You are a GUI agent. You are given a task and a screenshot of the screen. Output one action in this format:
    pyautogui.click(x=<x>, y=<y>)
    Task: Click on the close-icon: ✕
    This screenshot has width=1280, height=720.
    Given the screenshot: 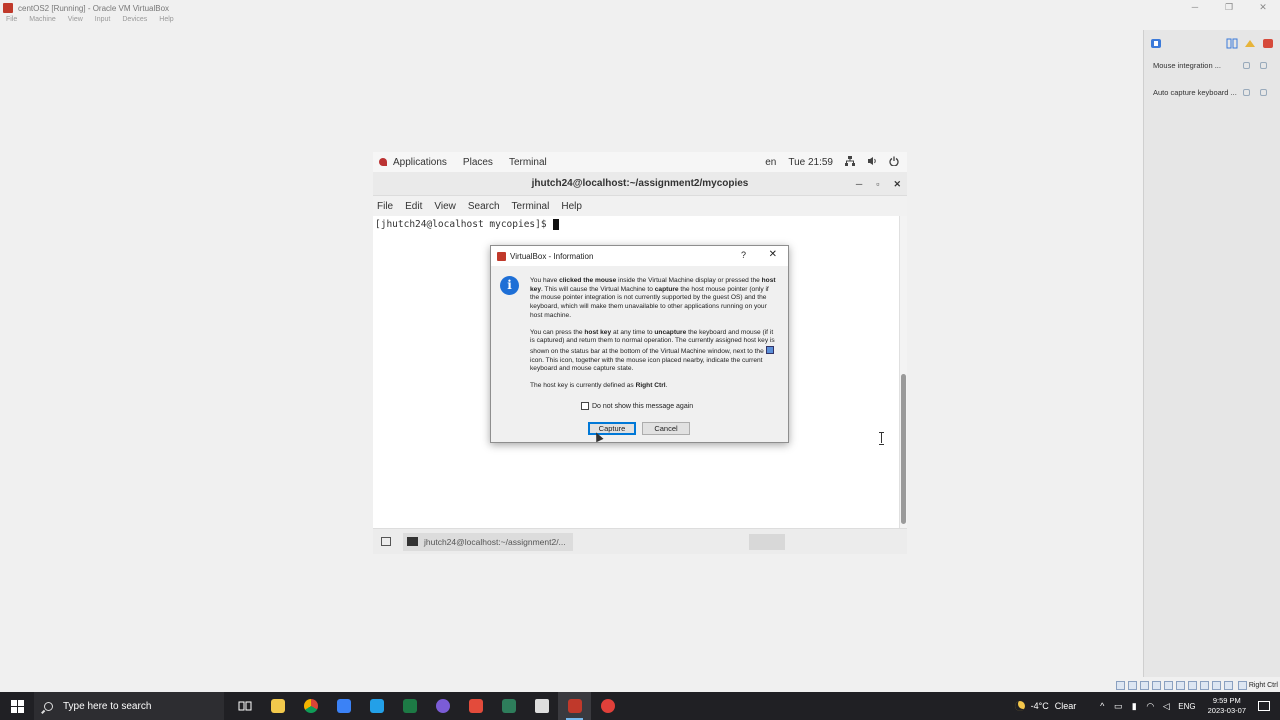 What is the action you would take?
    pyautogui.click(x=897, y=184)
    